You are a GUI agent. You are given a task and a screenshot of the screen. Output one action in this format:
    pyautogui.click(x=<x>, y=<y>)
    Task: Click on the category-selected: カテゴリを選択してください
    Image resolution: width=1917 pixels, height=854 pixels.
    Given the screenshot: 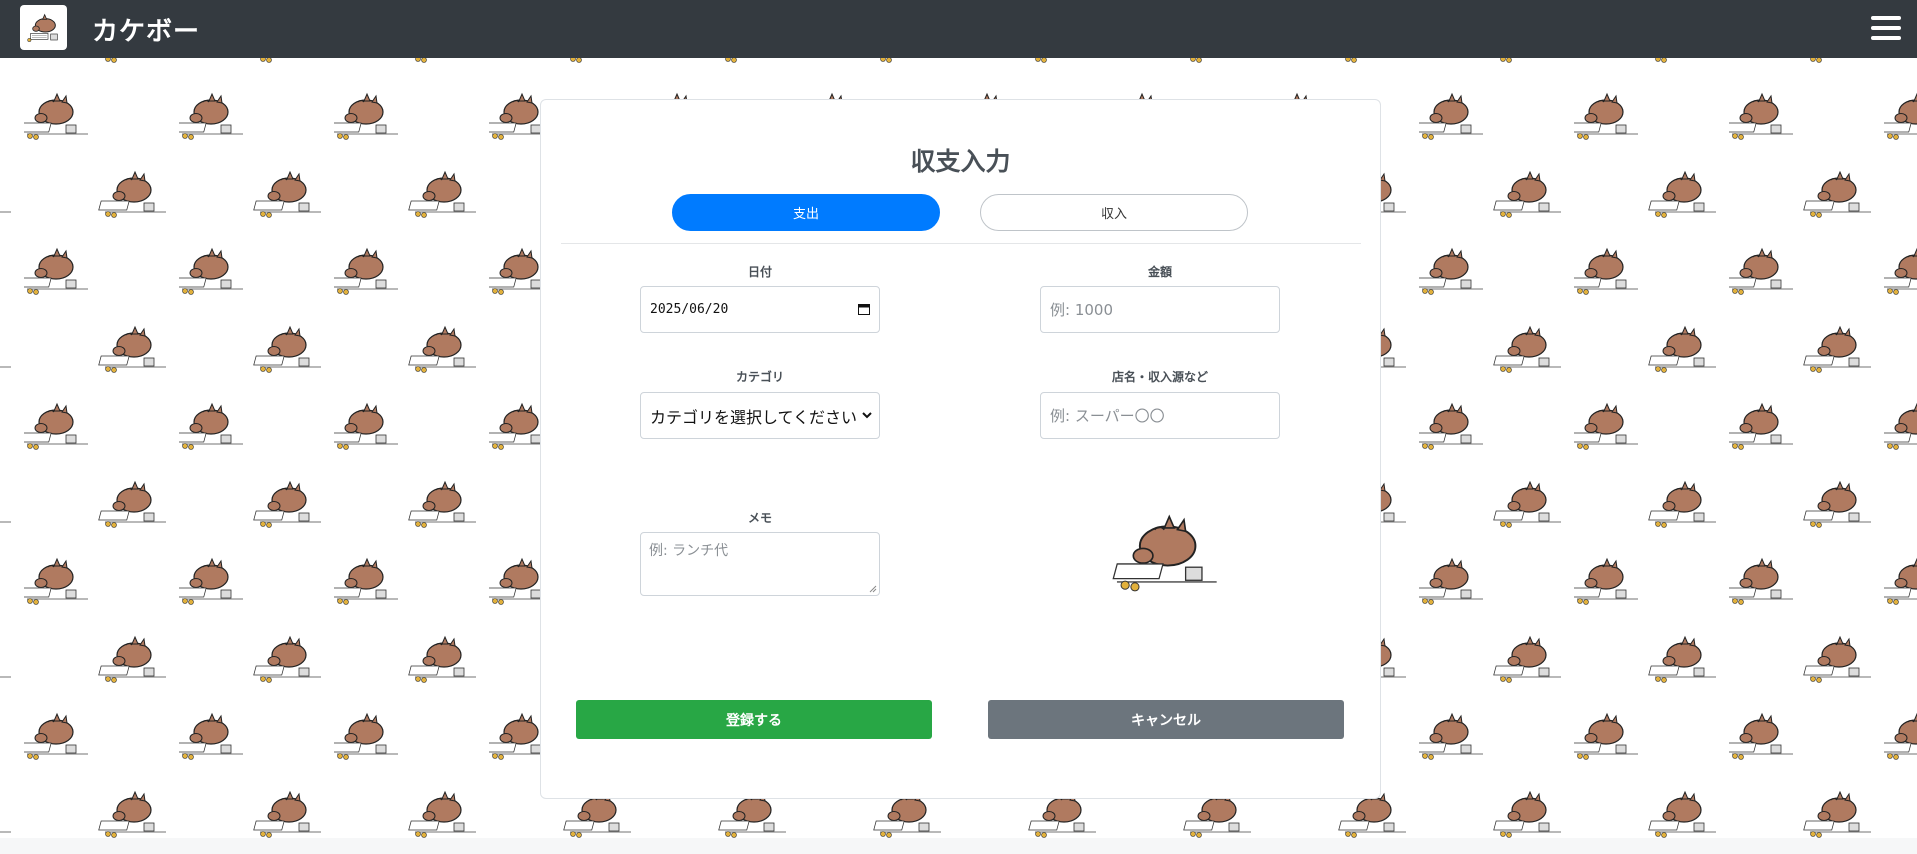 What is the action you would take?
    pyautogui.click(x=754, y=417)
    